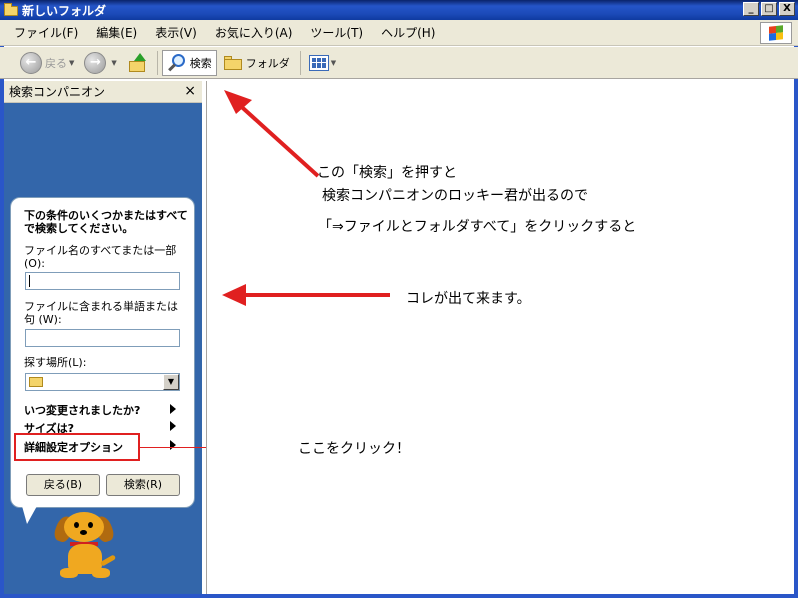 The width and height of the screenshot is (798, 598). I want to click on annotation-text: 「⇒ファイルとフォルダすべて」をクリックすると, so click(477, 227).